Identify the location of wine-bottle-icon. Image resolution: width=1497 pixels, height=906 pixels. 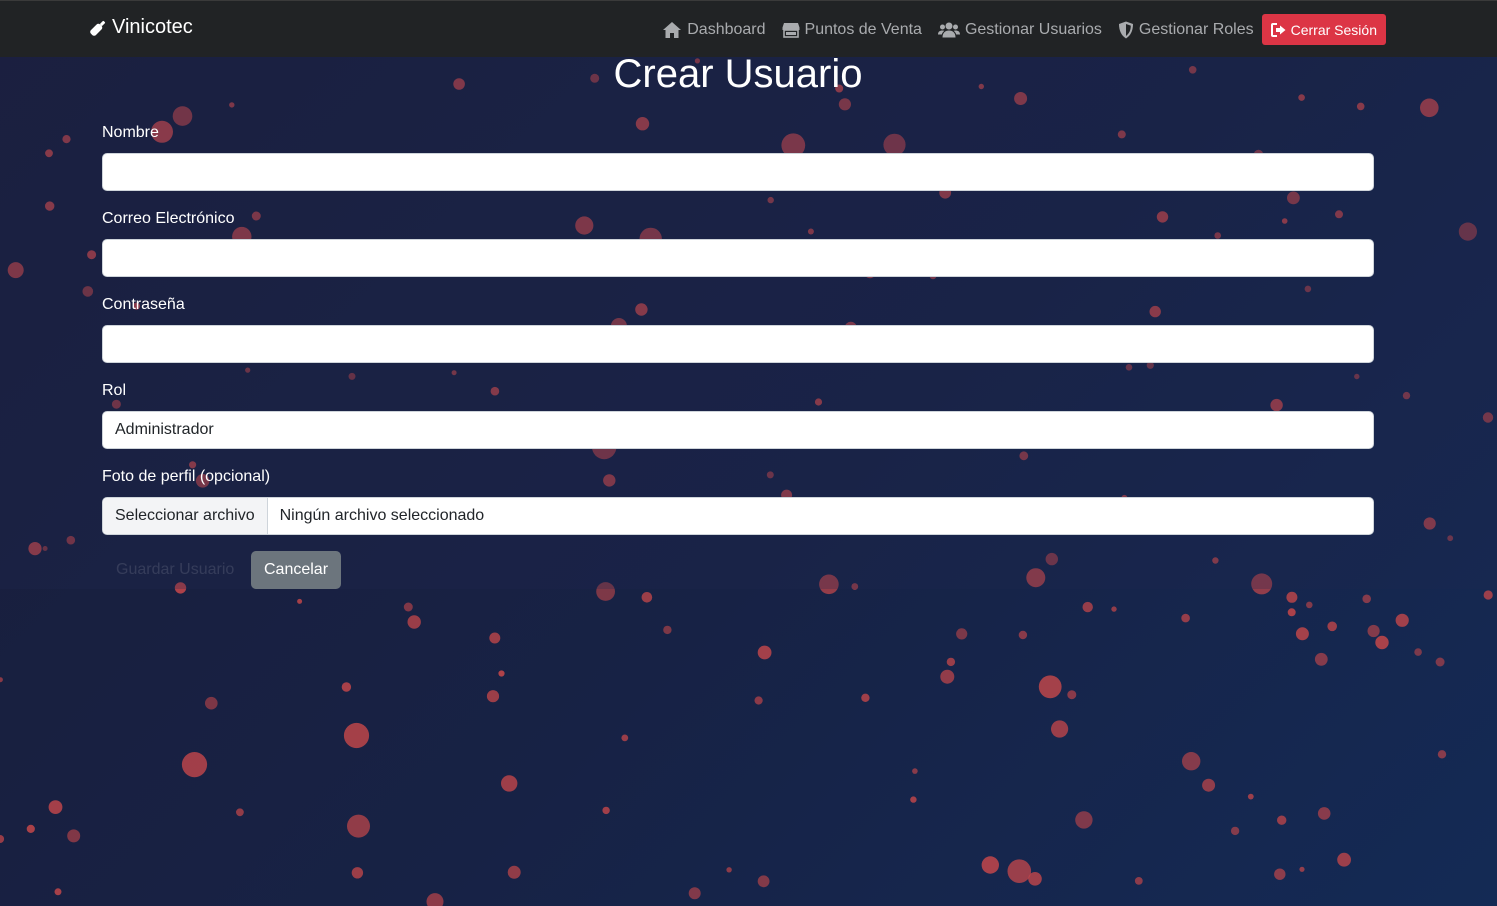
(98, 28).